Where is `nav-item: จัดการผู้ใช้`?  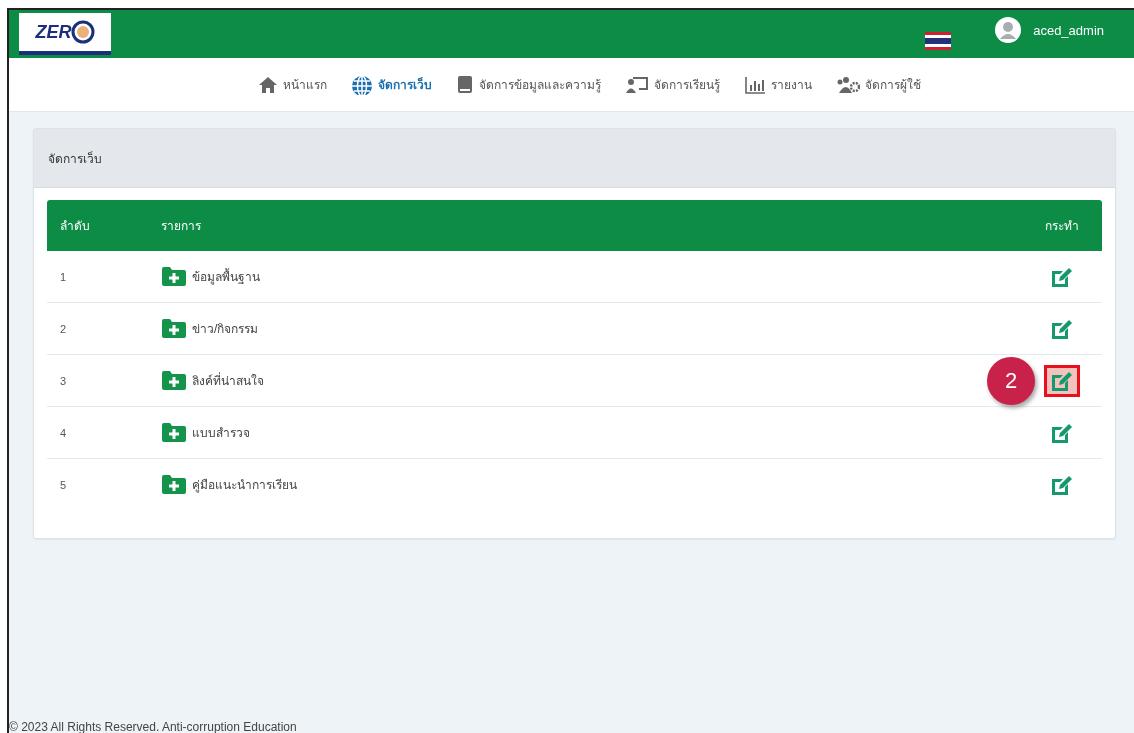 nav-item: จัดการผู้ใช้ is located at coordinates (878, 84).